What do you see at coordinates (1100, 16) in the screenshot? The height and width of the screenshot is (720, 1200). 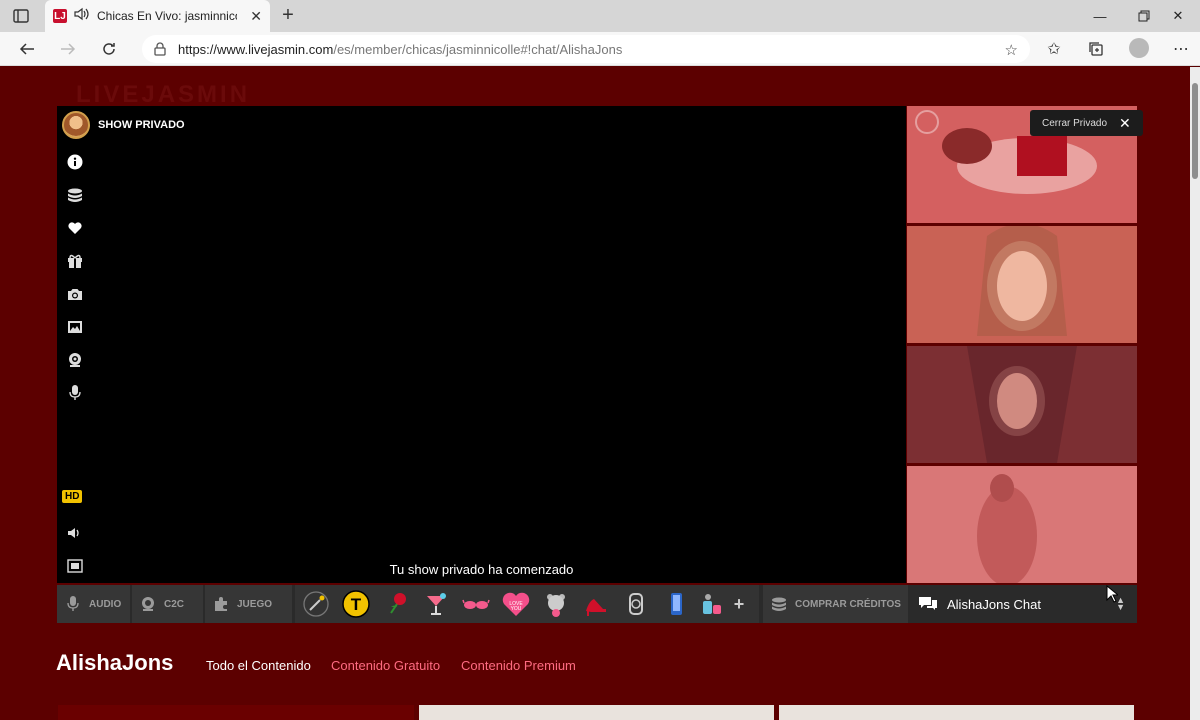 I see `minimize-icon: —` at bounding box center [1100, 16].